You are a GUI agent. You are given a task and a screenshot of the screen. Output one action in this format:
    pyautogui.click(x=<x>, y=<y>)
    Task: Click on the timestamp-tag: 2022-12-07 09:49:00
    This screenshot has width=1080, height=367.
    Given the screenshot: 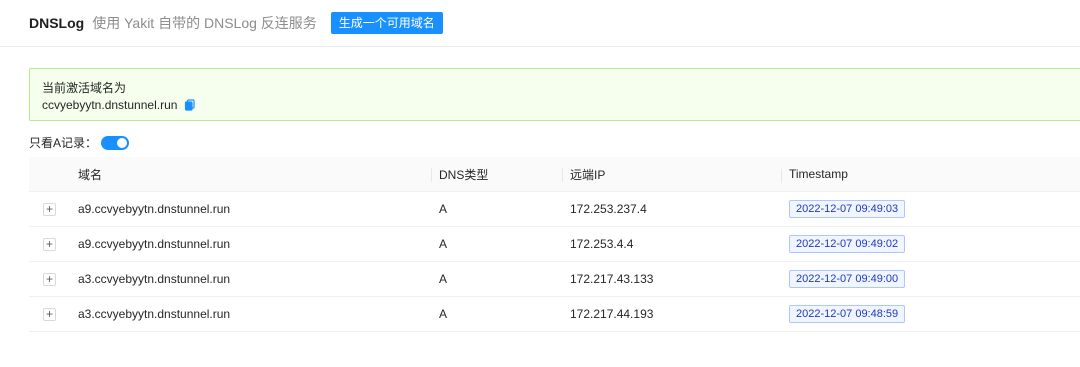 What is the action you would take?
    pyautogui.click(x=847, y=279)
    